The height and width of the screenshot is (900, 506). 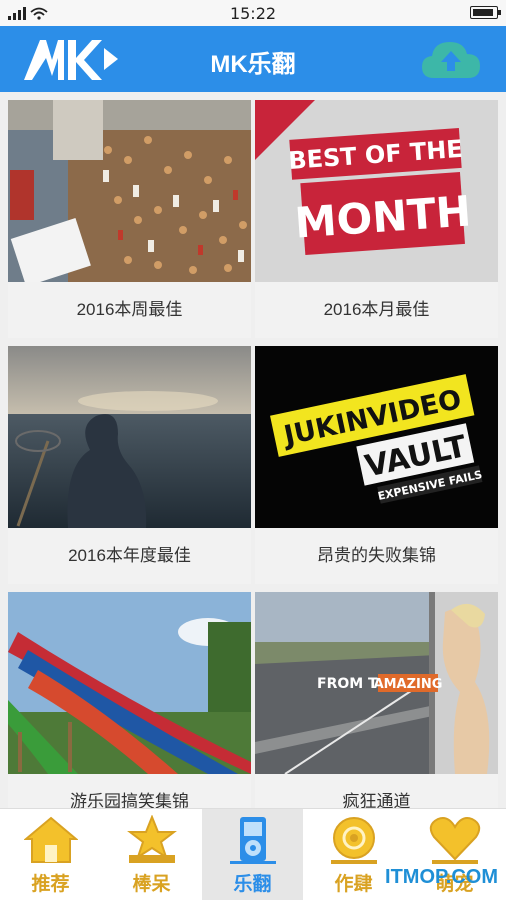 I want to click on watermark-text: ITMOP.COM, so click(x=441, y=877).